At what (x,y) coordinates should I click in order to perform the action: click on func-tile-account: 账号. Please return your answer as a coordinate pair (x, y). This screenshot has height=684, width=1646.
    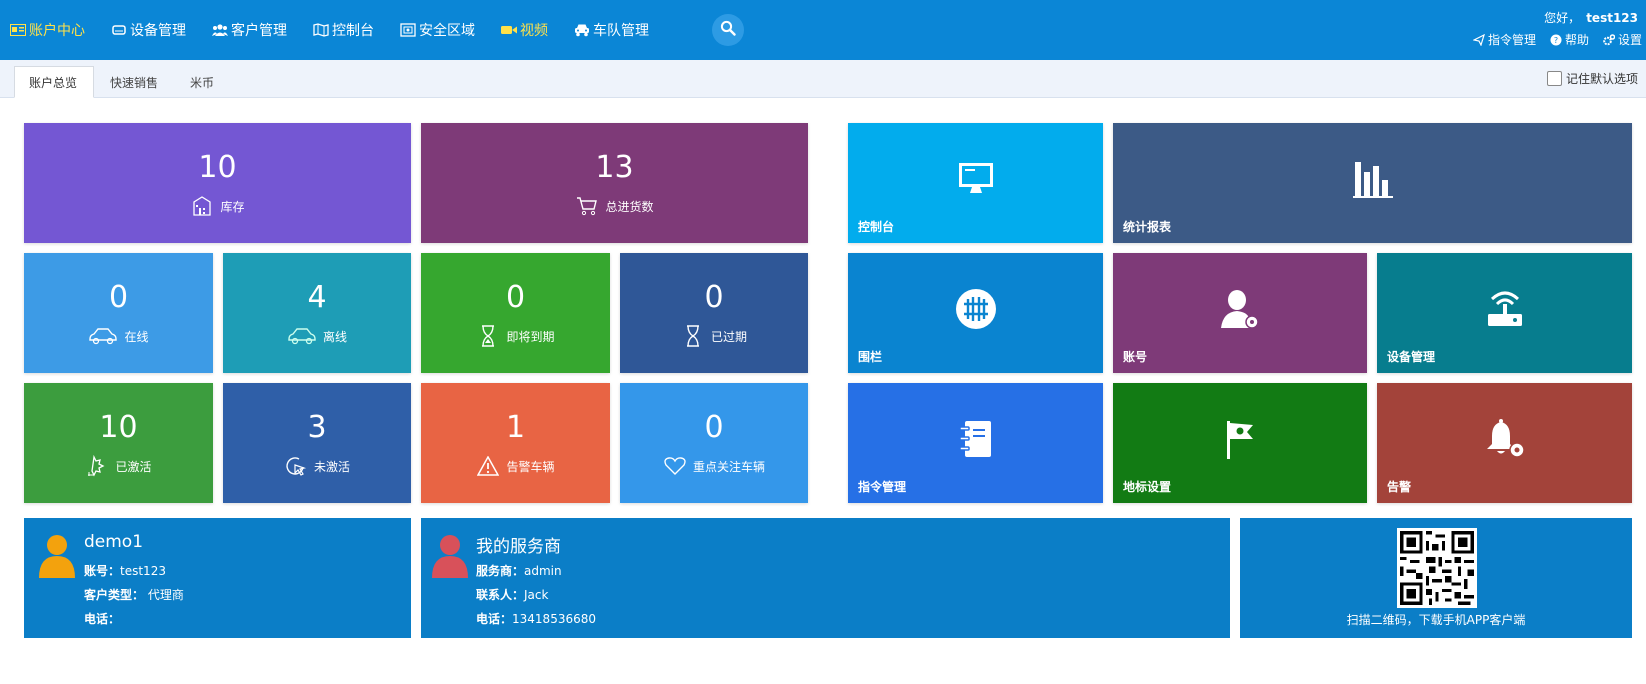
    Looking at the image, I should click on (1240, 313).